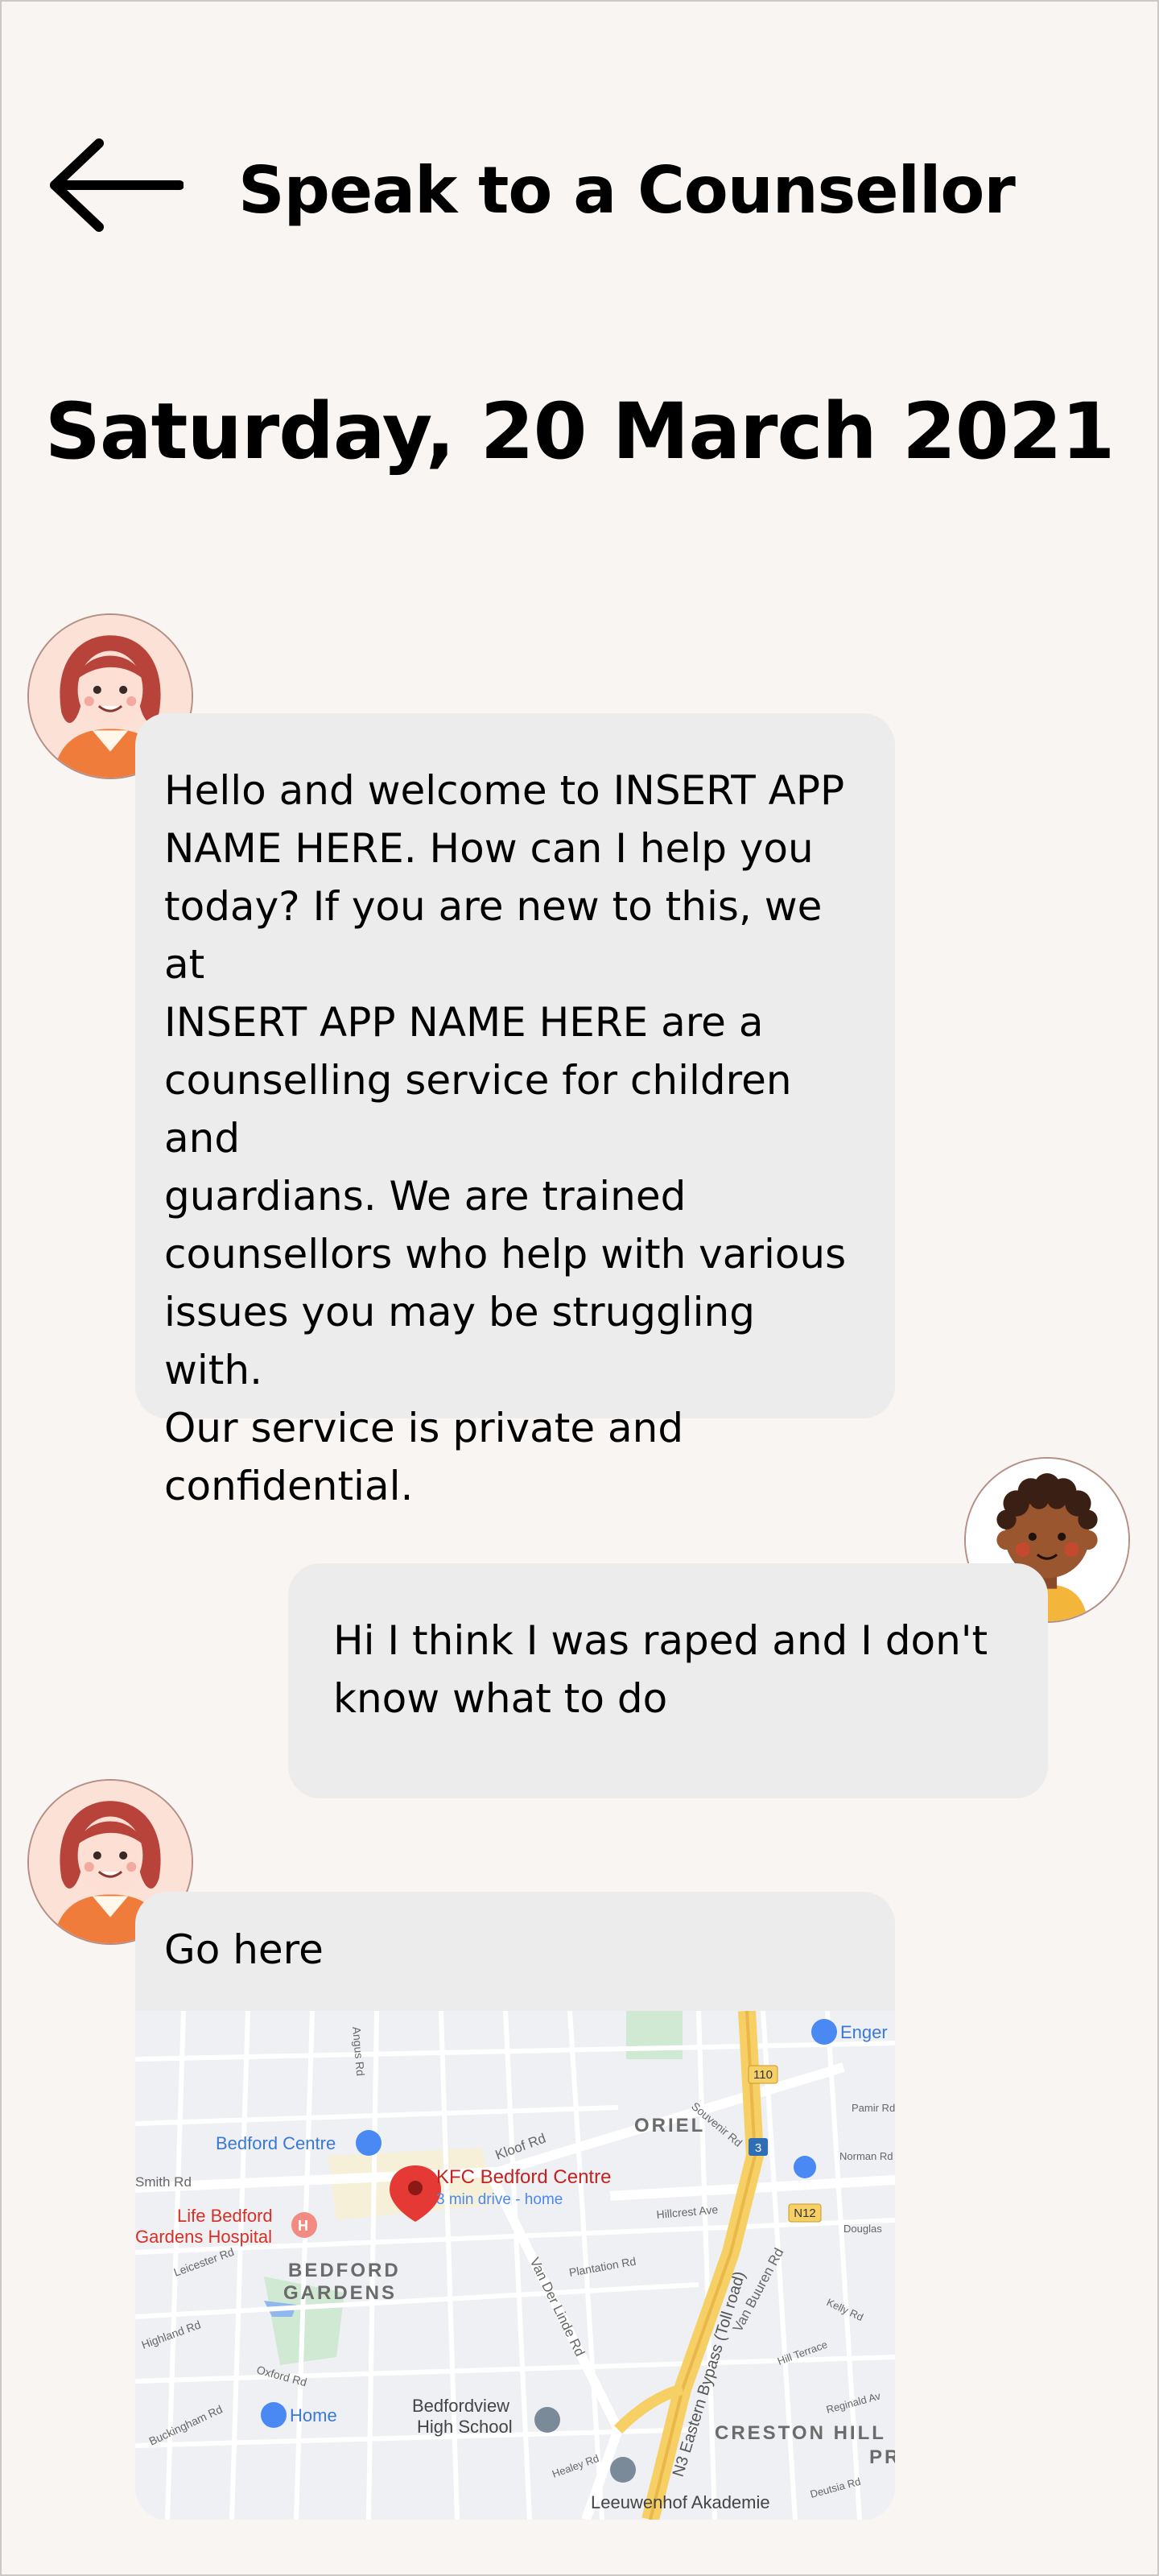 This screenshot has width=1159, height=2576. Describe the element at coordinates (800, 2433) in the screenshot. I see `svg-text: CRESTON HILL` at that location.